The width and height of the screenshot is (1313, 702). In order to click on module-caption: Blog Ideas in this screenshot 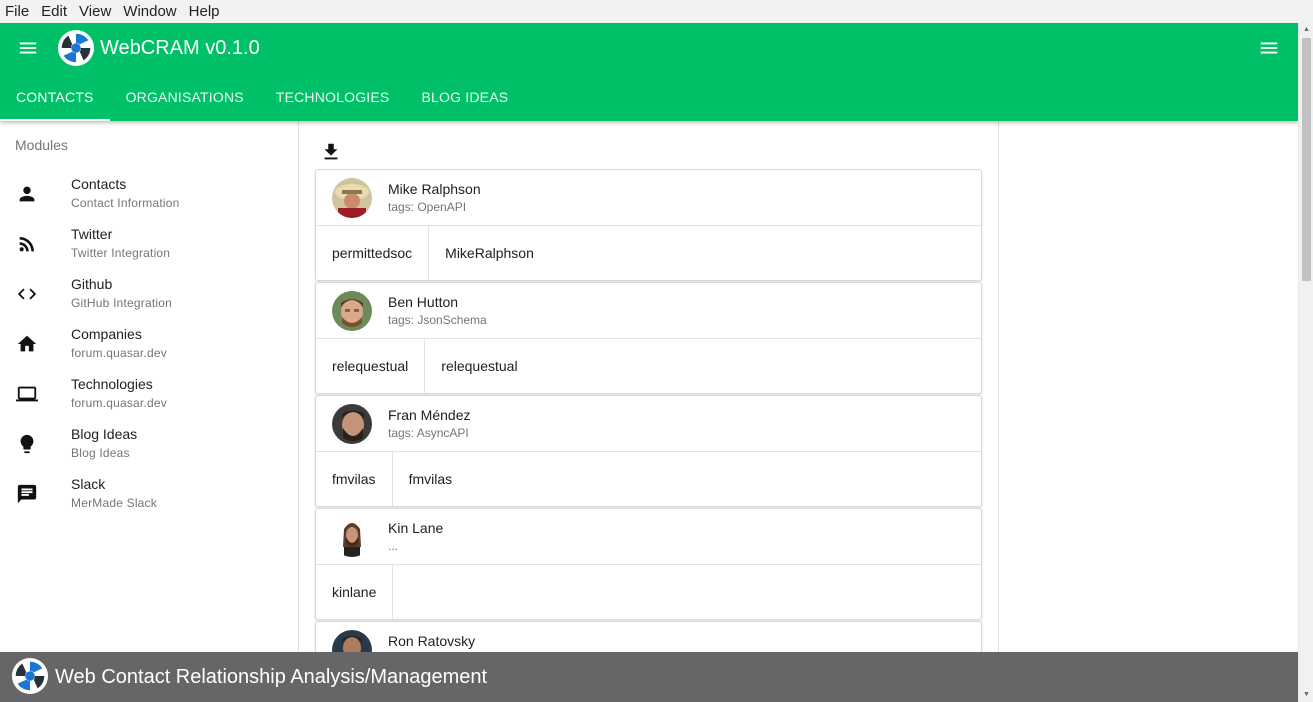, I will do `click(100, 453)`.